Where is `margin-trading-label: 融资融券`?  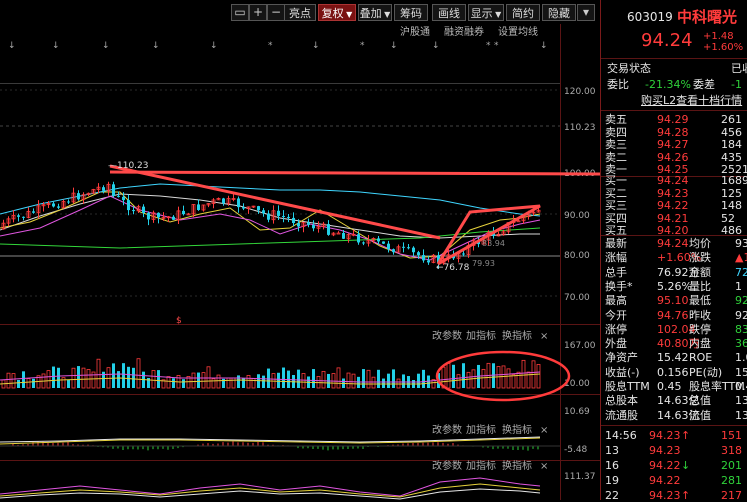 margin-trading-label: 融资融券 is located at coordinates (464, 31).